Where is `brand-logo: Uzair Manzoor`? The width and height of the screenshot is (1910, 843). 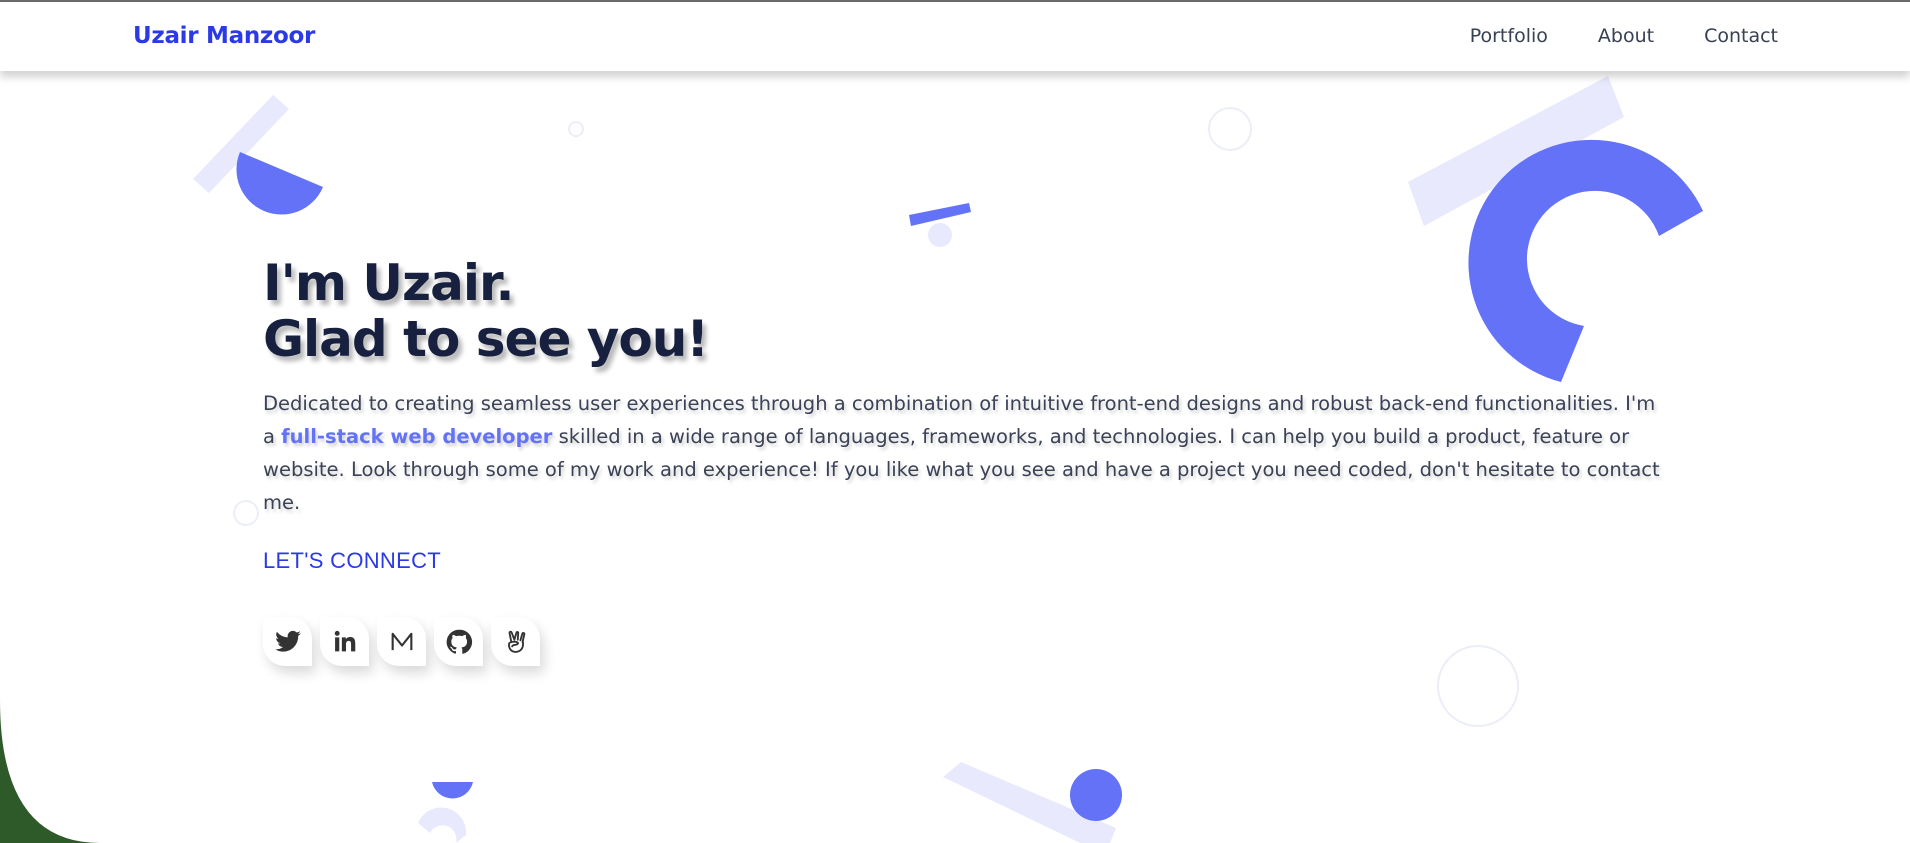
brand-logo: Uzair Manzoor is located at coordinates (224, 36).